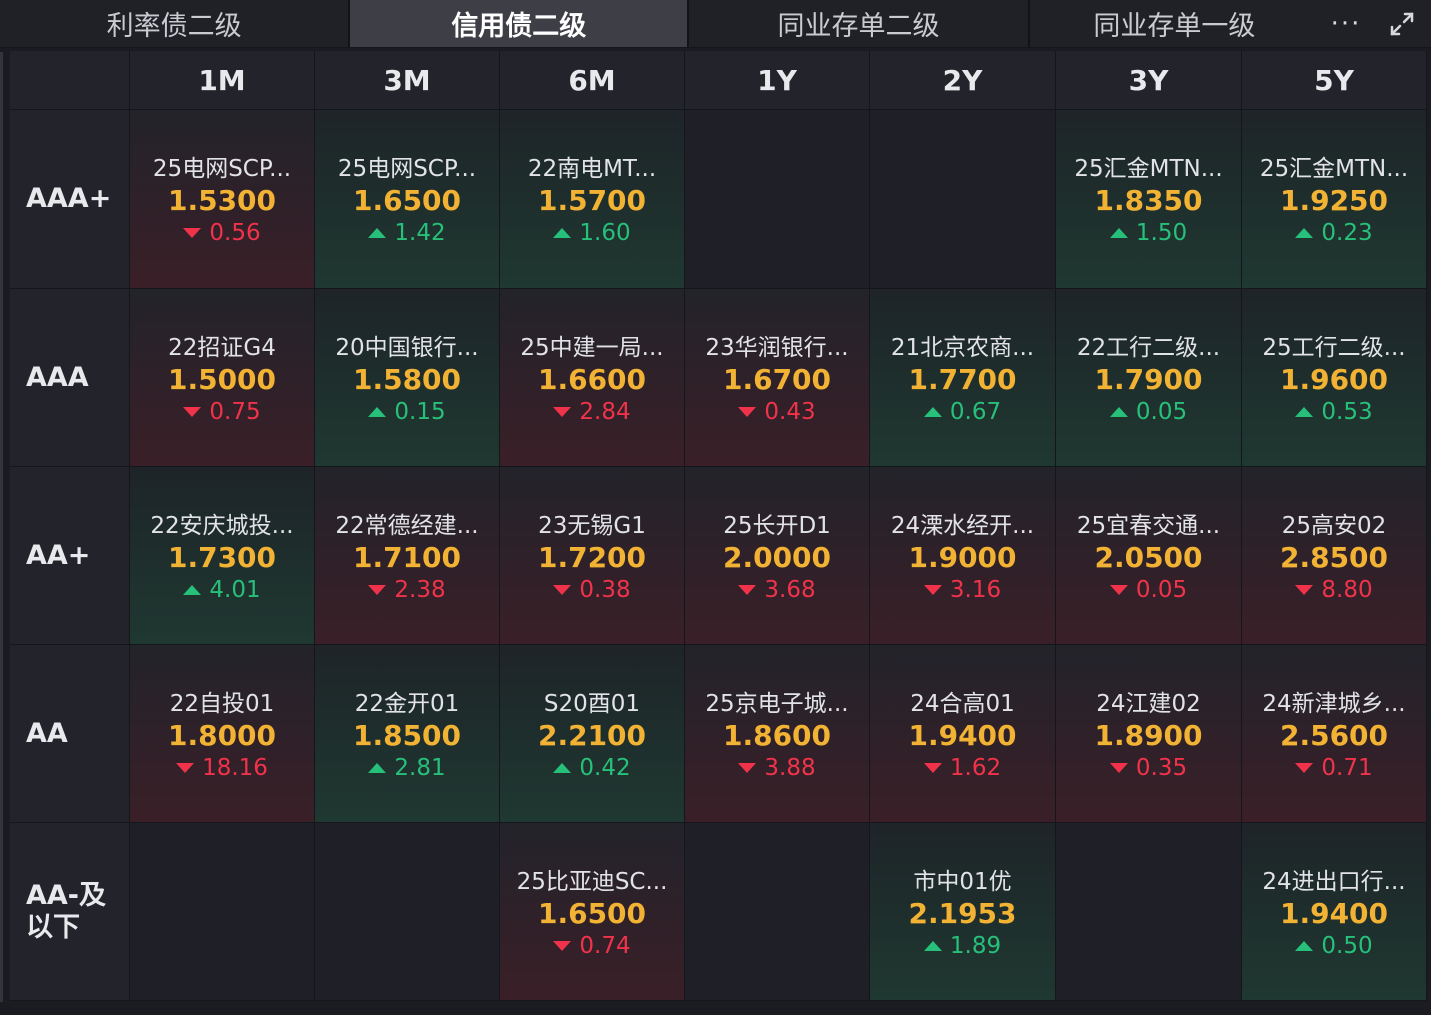 The width and height of the screenshot is (1431, 1015). I want to click on yield-change: 0.71, so click(1334, 768).